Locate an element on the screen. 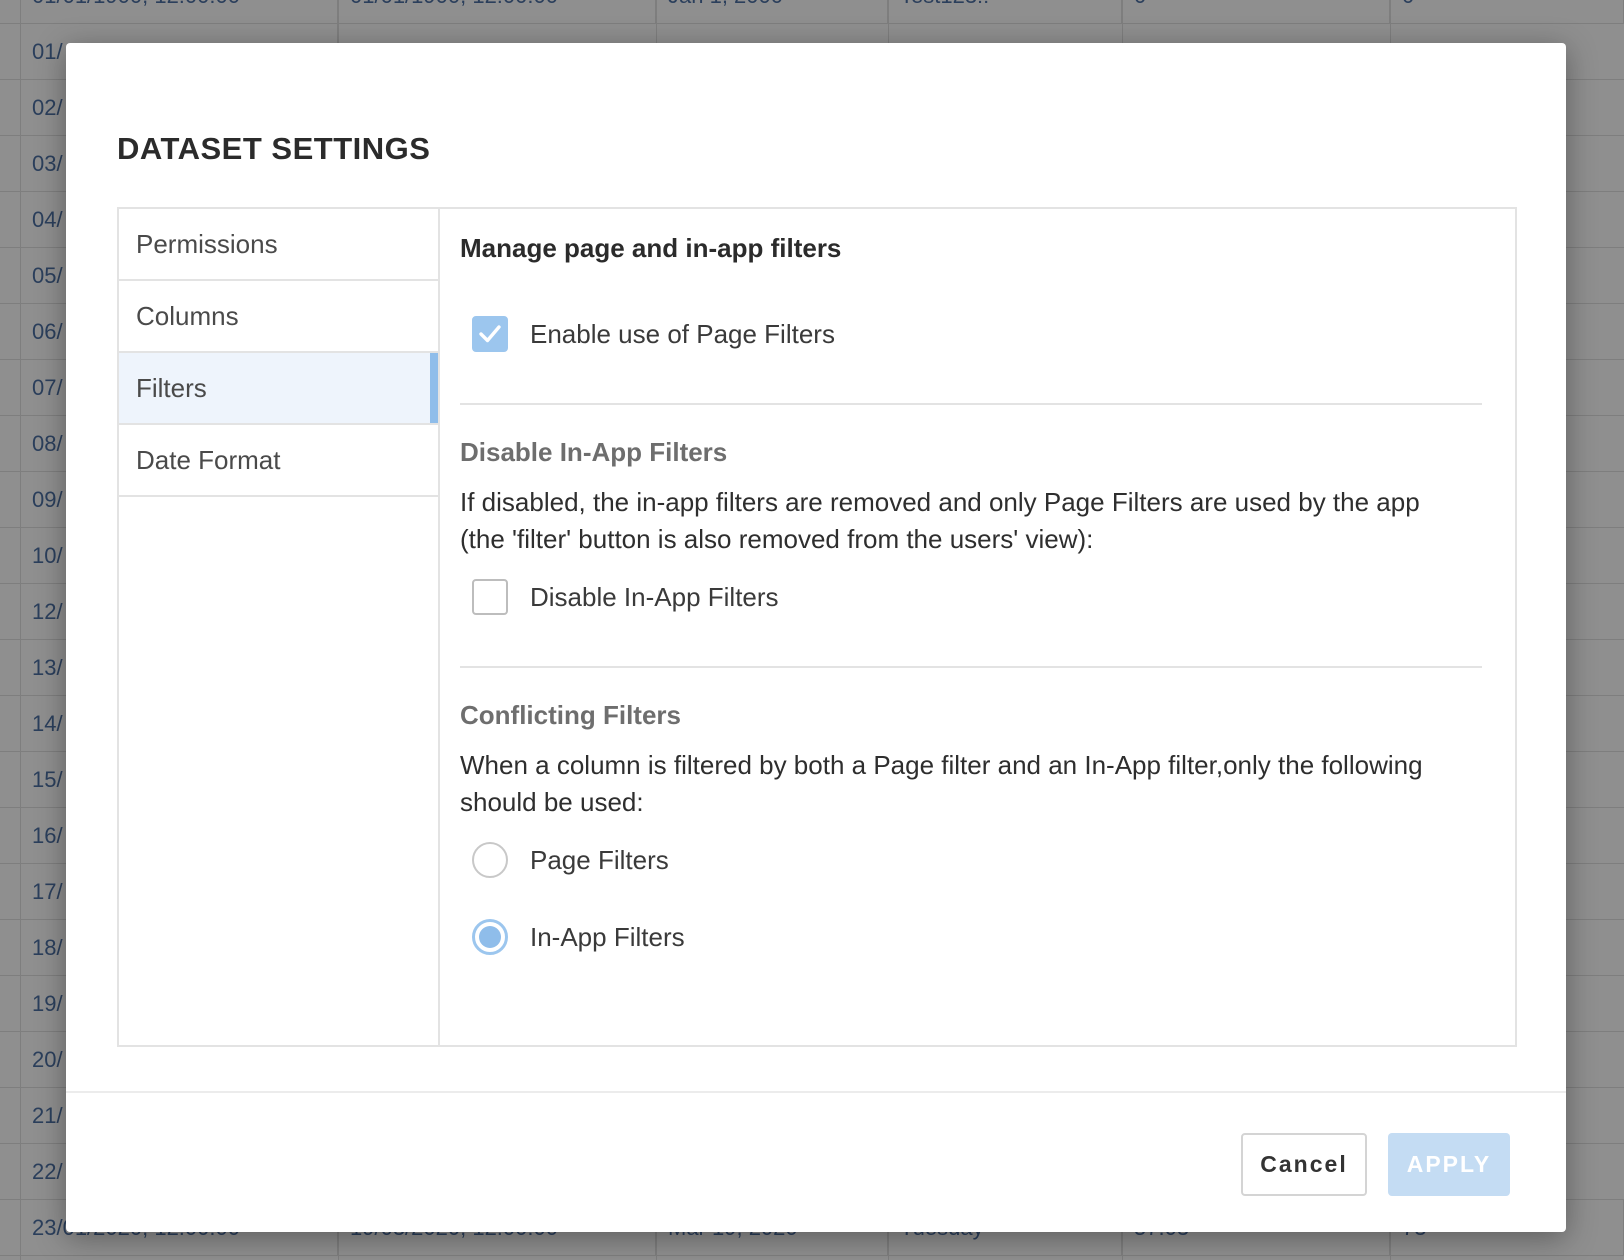 This screenshot has width=1624, height=1260. nav-item-columns: Columns is located at coordinates (278, 317).